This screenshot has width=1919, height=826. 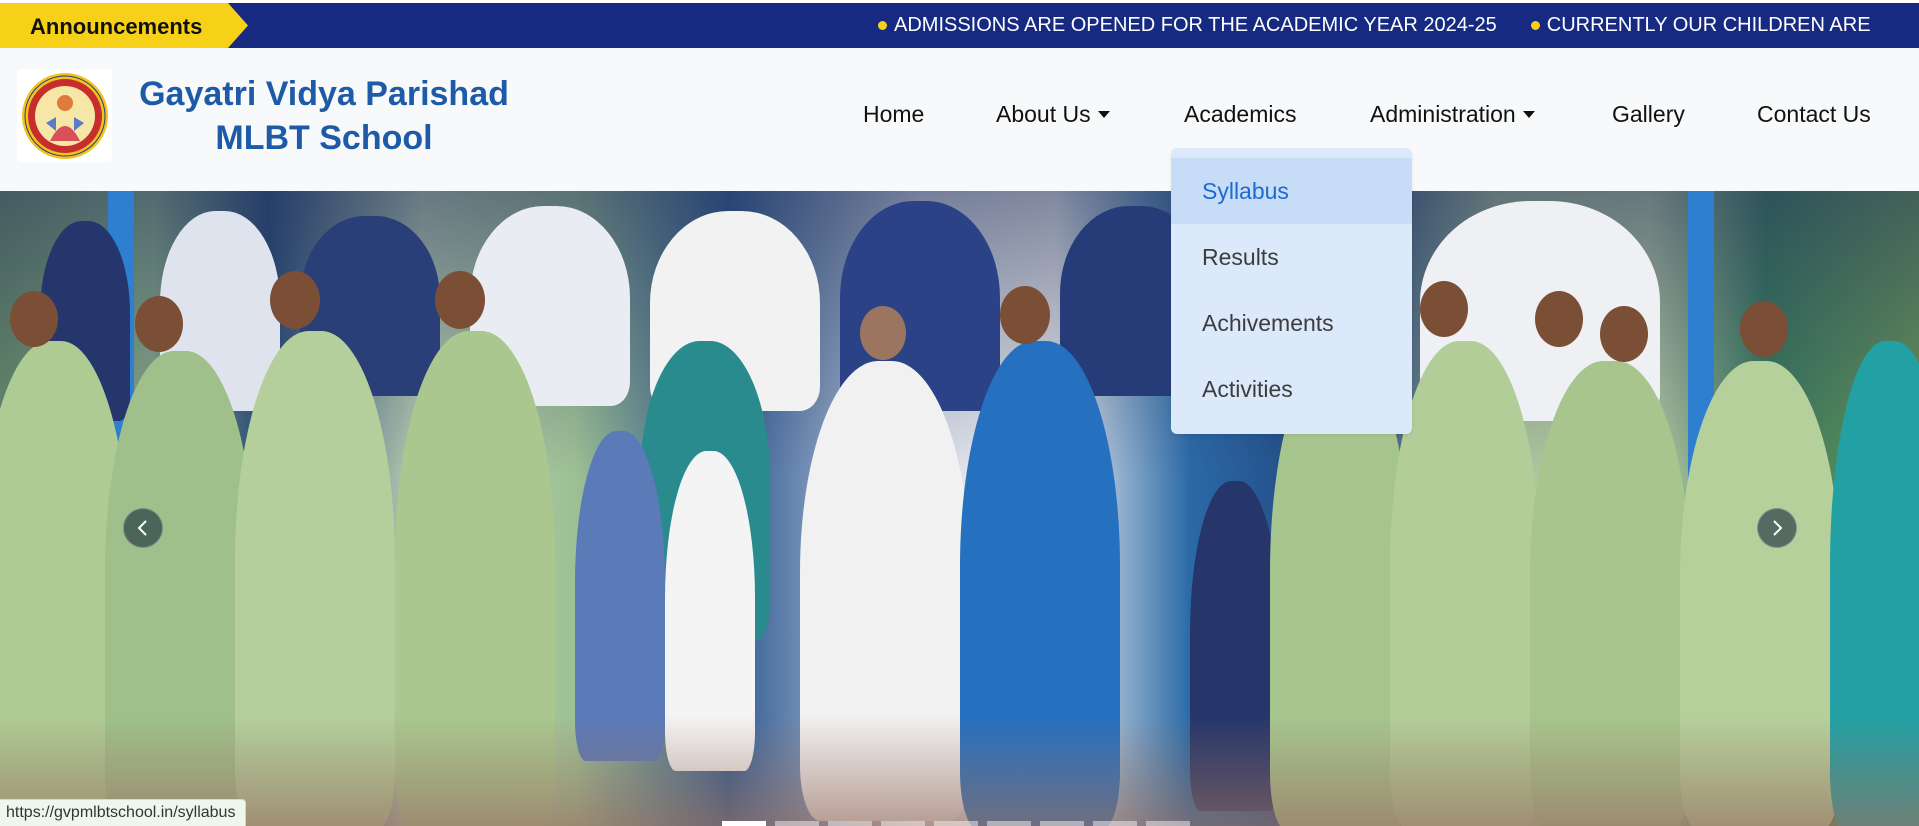 I want to click on carousel-next-button, so click(x=1777, y=528).